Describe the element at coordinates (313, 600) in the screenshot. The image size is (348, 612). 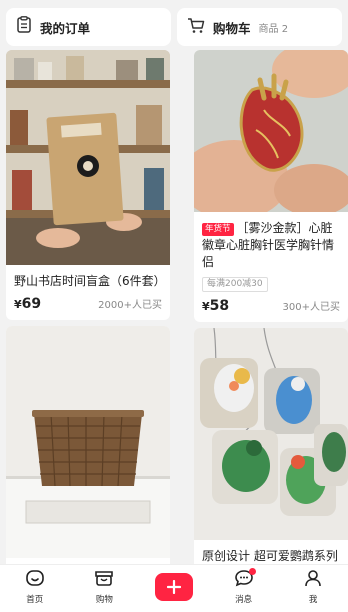
I see `nav-profile-label: 我` at that location.